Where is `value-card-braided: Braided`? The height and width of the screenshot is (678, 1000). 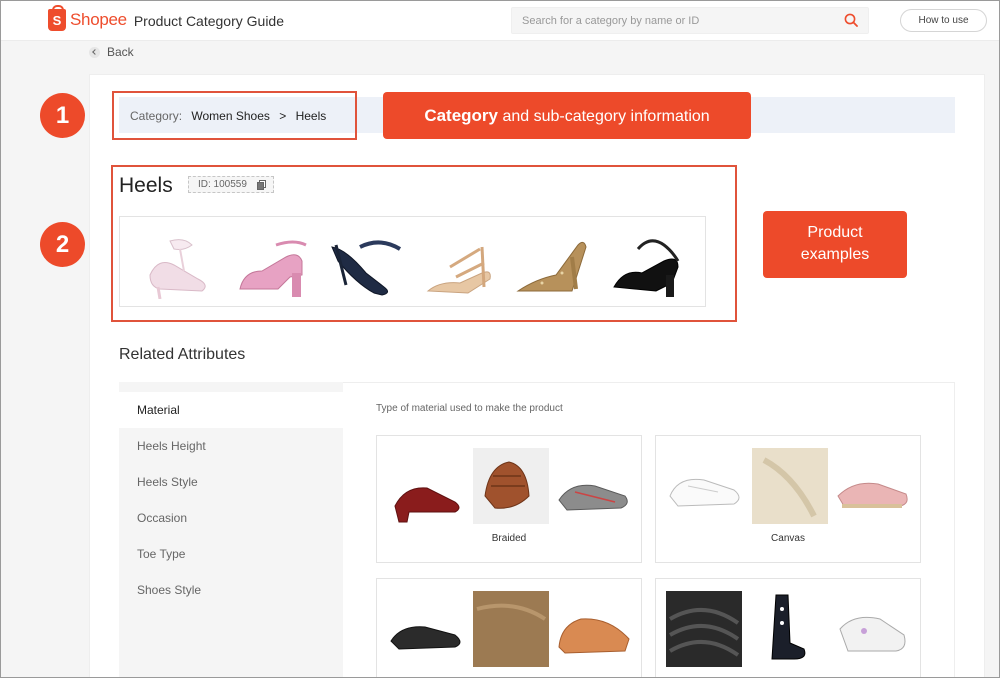 value-card-braided: Braided is located at coordinates (509, 499).